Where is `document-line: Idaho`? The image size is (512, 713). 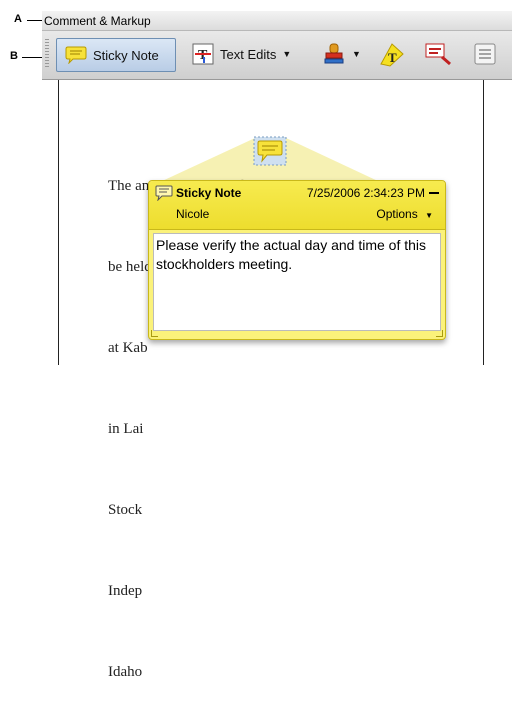 document-line: Idaho is located at coordinates (125, 672).